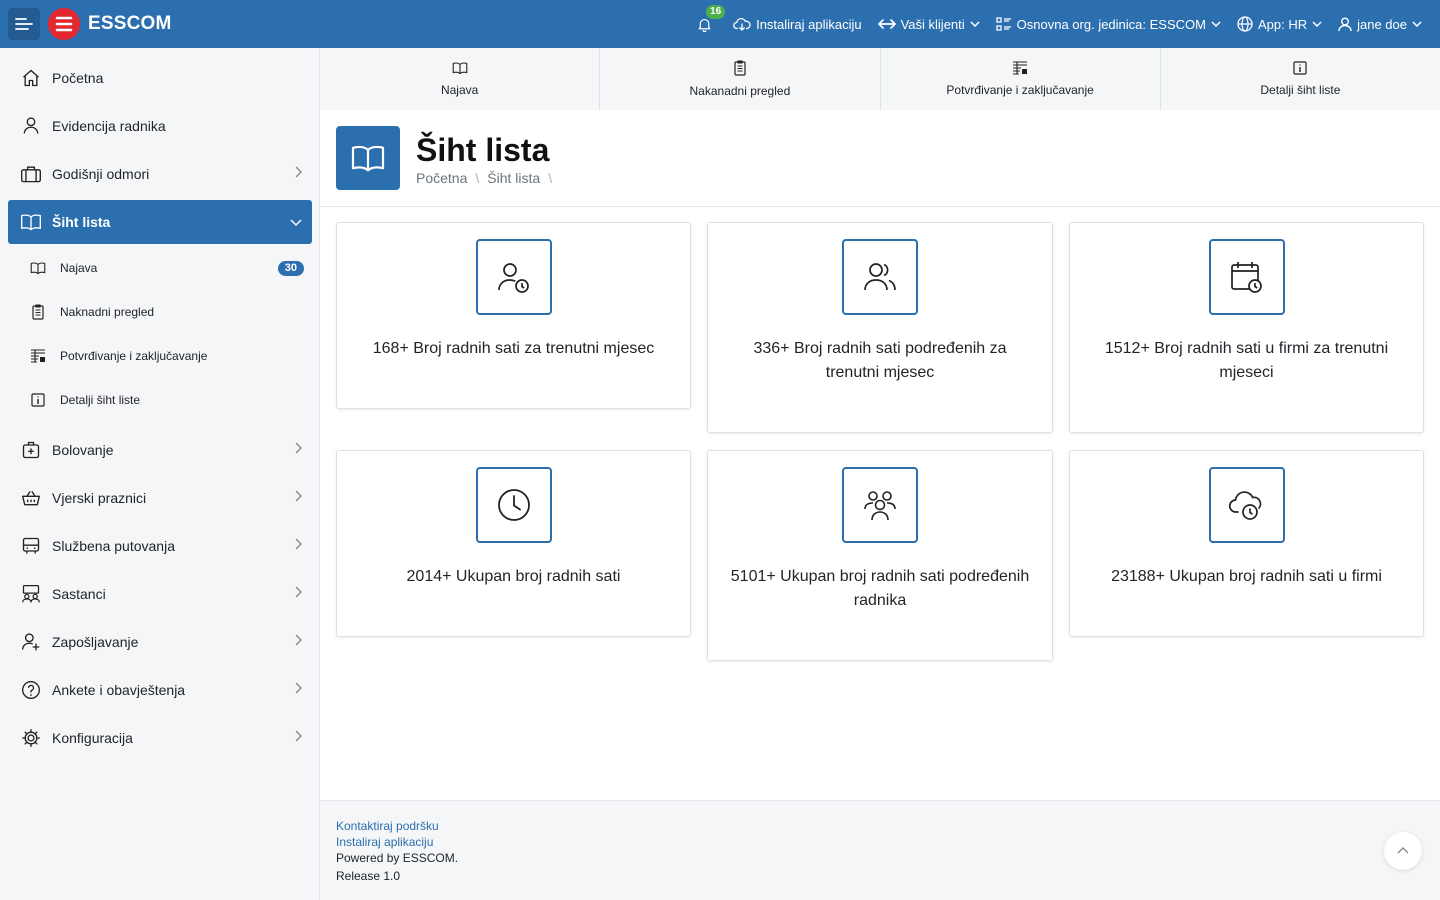 The height and width of the screenshot is (900, 1440). I want to click on sidebar-toggle-button, so click(24, 24).